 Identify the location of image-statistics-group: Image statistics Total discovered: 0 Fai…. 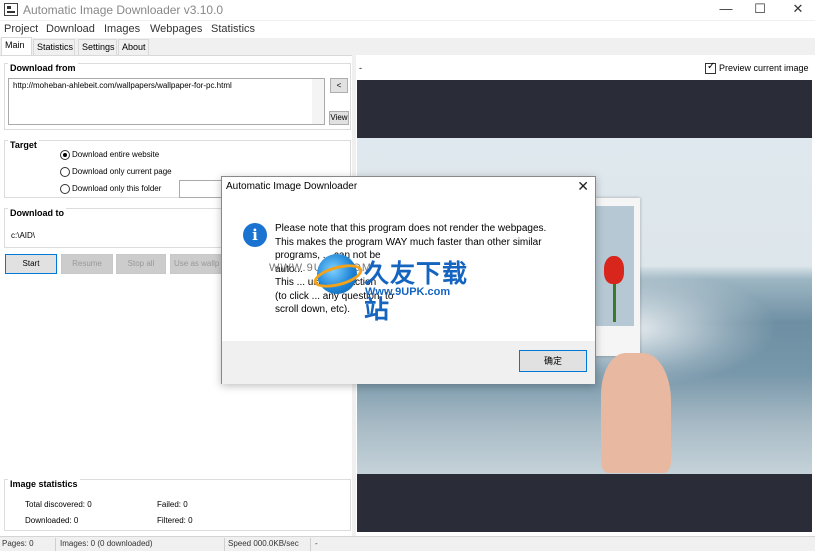
(177, 505).